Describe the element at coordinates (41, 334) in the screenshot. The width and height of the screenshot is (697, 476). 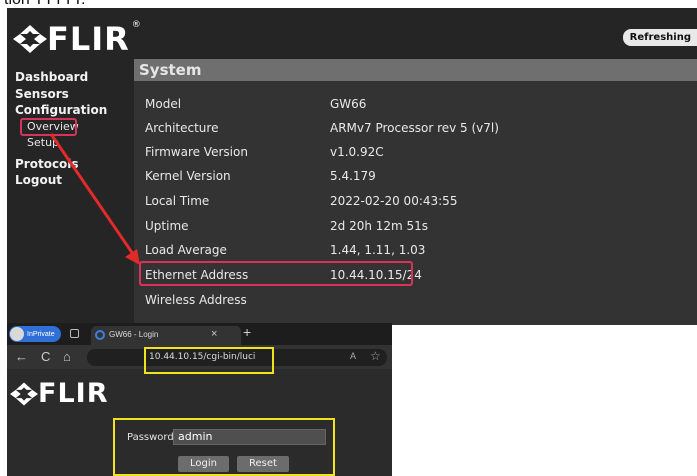
I see `inprivate-label: InPrivate` at that location.